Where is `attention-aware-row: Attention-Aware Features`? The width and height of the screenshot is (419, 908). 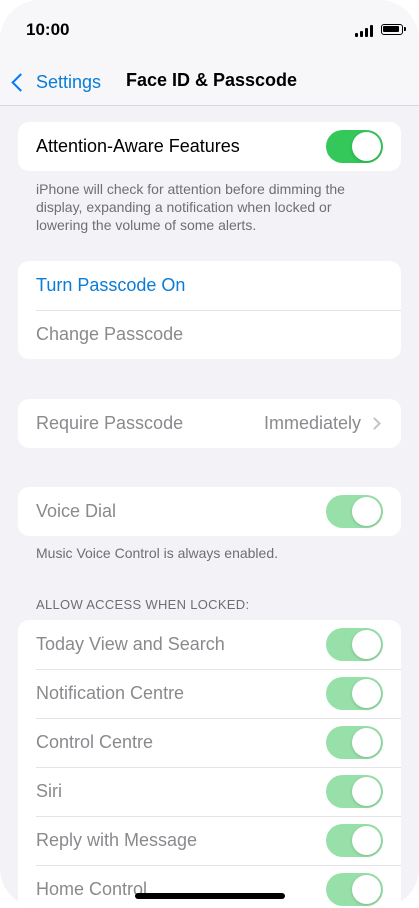 attention-aware-row: Attention-Aware Features is located at coordinates (209, 146).